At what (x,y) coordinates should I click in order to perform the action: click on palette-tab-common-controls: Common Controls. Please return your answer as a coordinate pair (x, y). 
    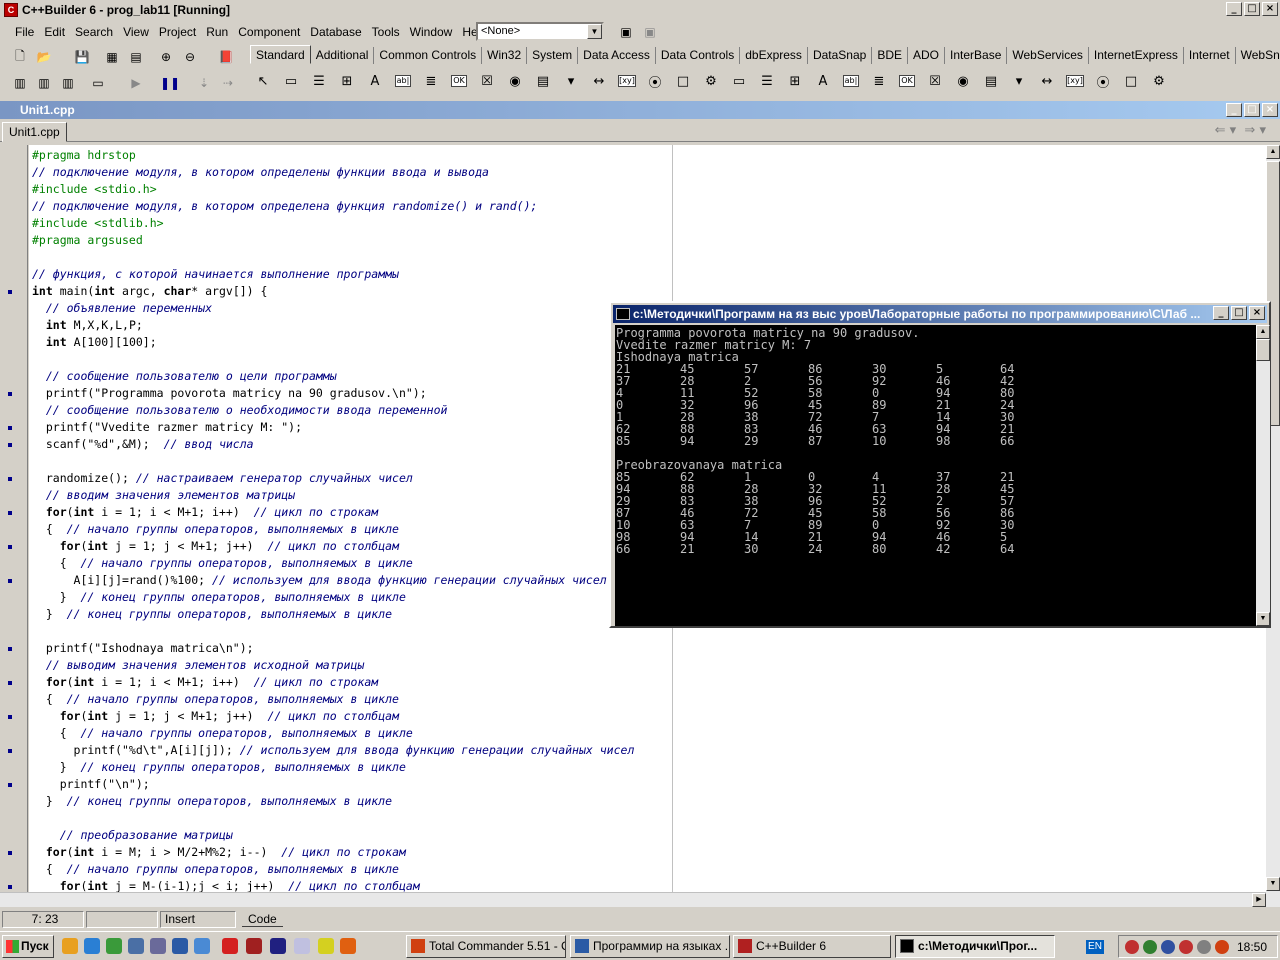
    Looking at the image, I should click on (428, 55).